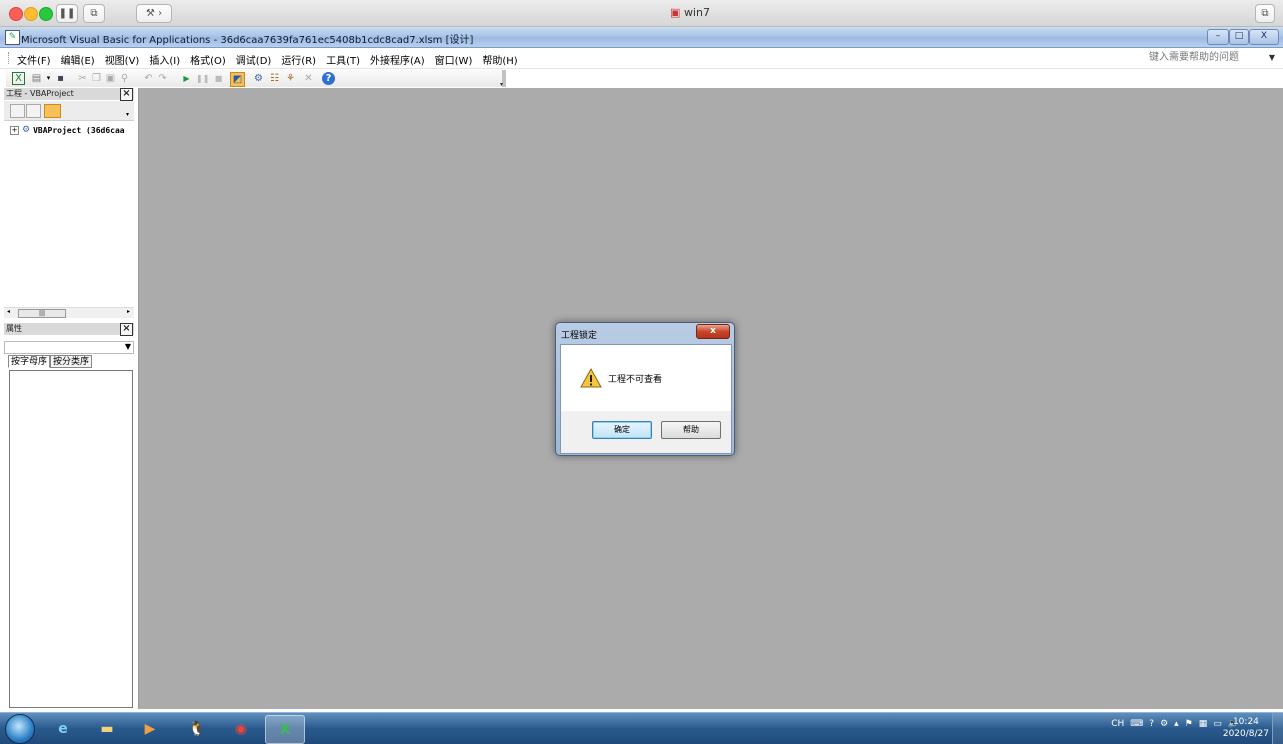  Describe the element at coordinates (9, 58) in the screenshot. I see `menu-grip` at that location.